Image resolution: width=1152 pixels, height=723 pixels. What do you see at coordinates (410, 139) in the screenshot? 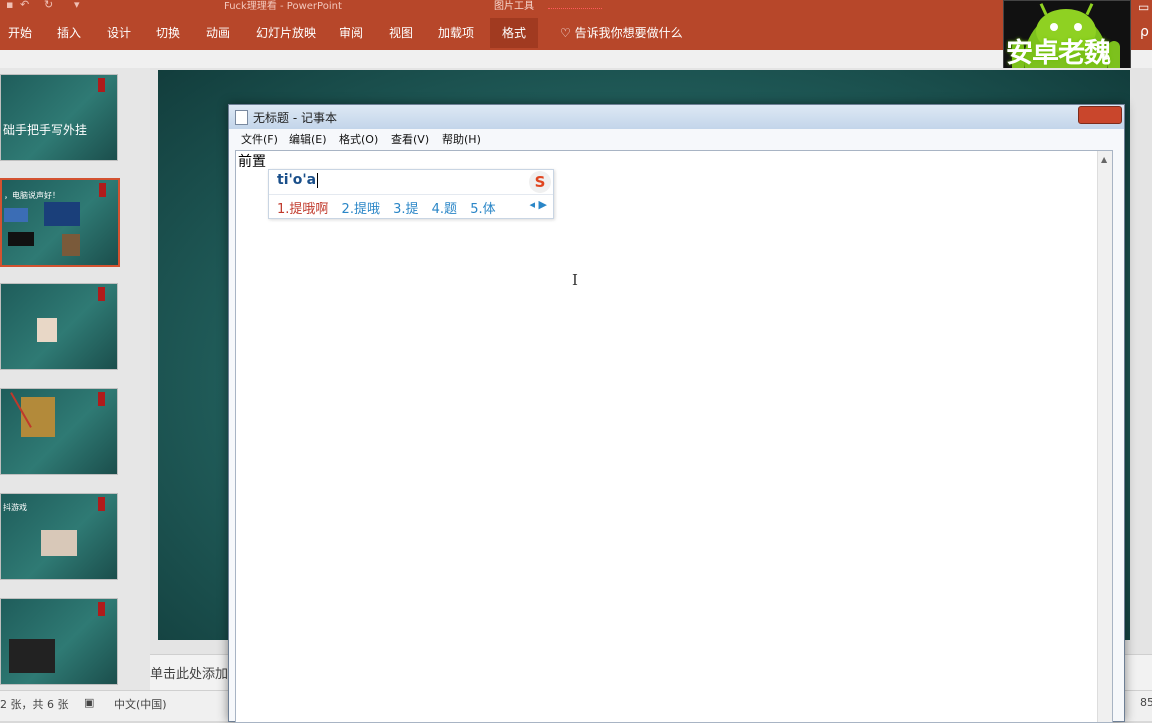
I see `menu-view: 查看(V)` at bounding box center [410, 139].